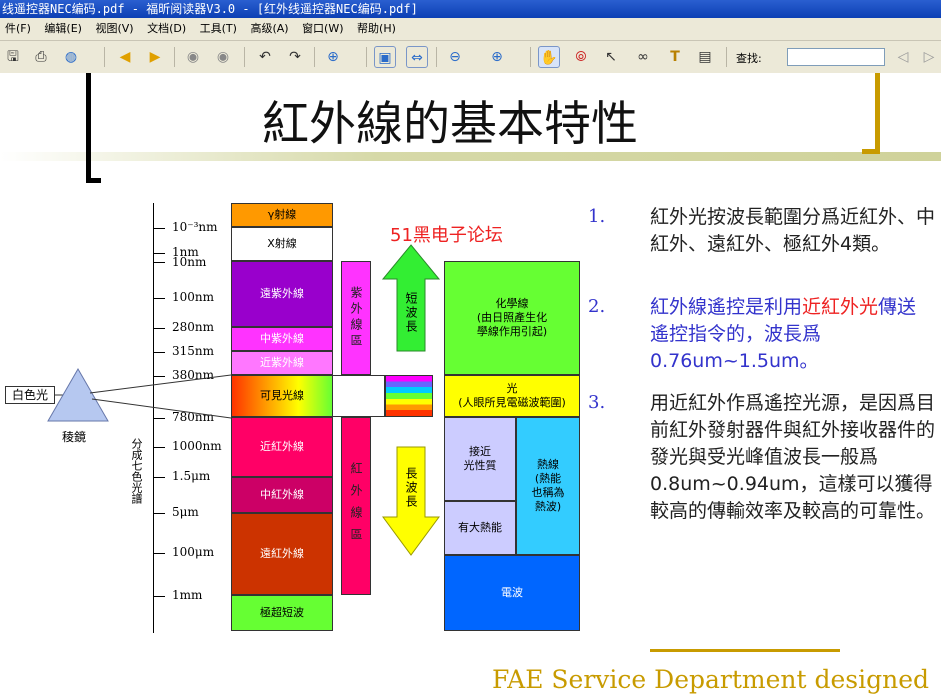 The height and width of the screenshot is (695, 941). Describe the element at coordinates (512, 318) in the screenshot. I see `chemical-ray-box: 化學線 (由日照產生化 學線作用引起)` at that location.